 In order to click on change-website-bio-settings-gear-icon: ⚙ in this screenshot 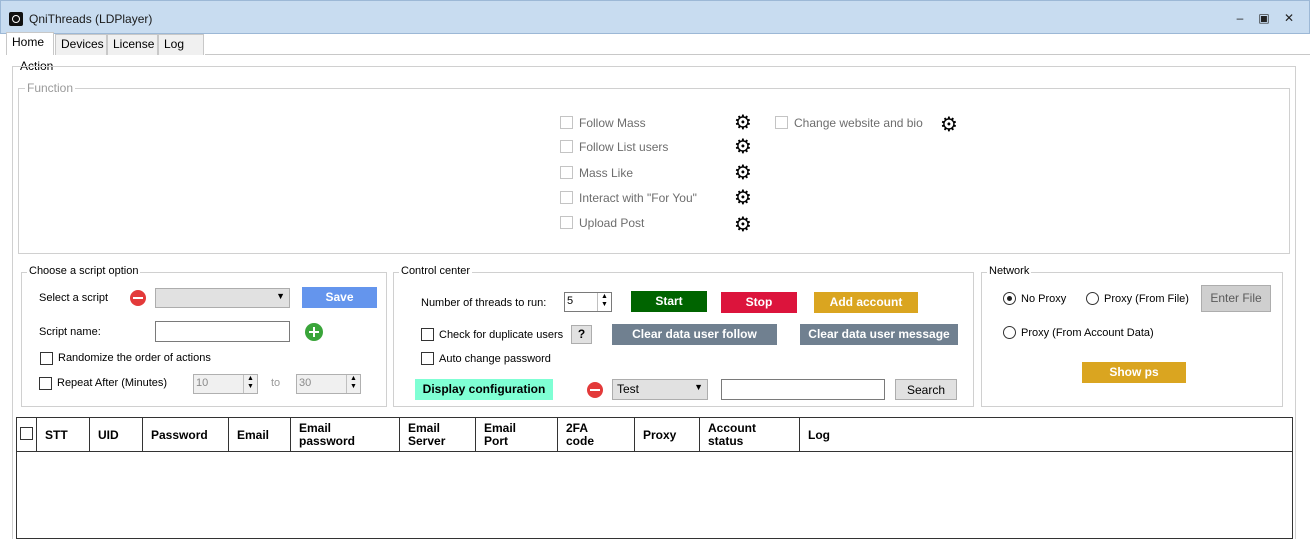, I will do `click(949, 125)`.